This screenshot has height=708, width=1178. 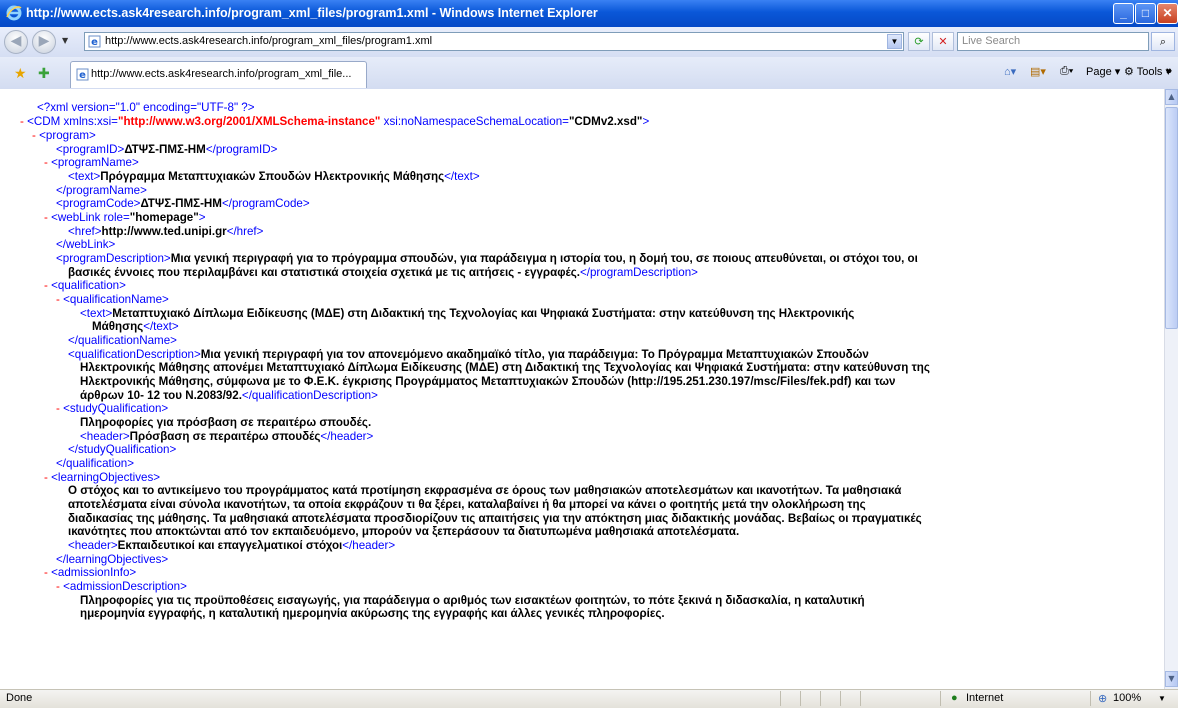 I want to click on gear-icon: ⚙, so click(x=1129, y=72).